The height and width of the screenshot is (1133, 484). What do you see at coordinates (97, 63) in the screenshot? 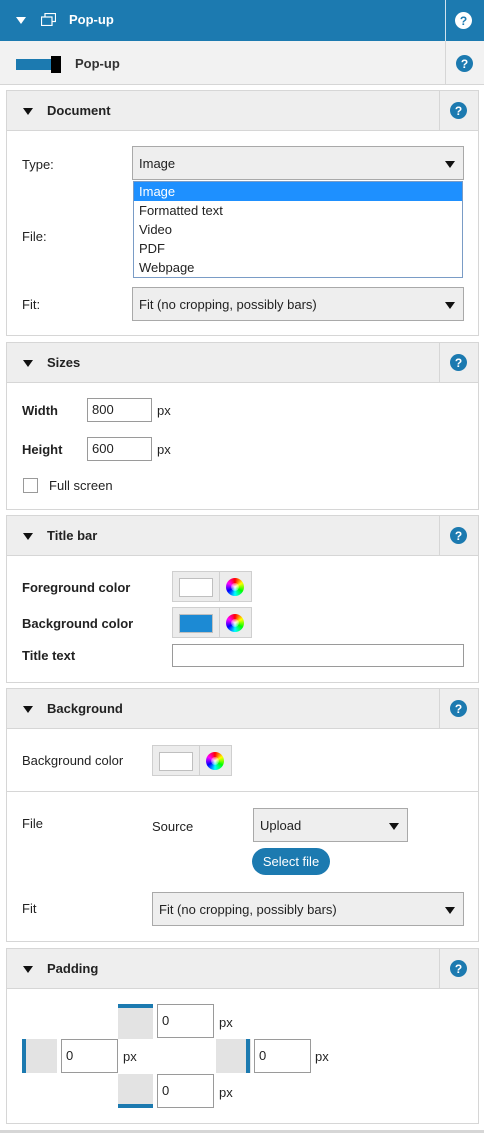
I see `popup-toggle-label: Pop-up` at bounding box center [97, 63].